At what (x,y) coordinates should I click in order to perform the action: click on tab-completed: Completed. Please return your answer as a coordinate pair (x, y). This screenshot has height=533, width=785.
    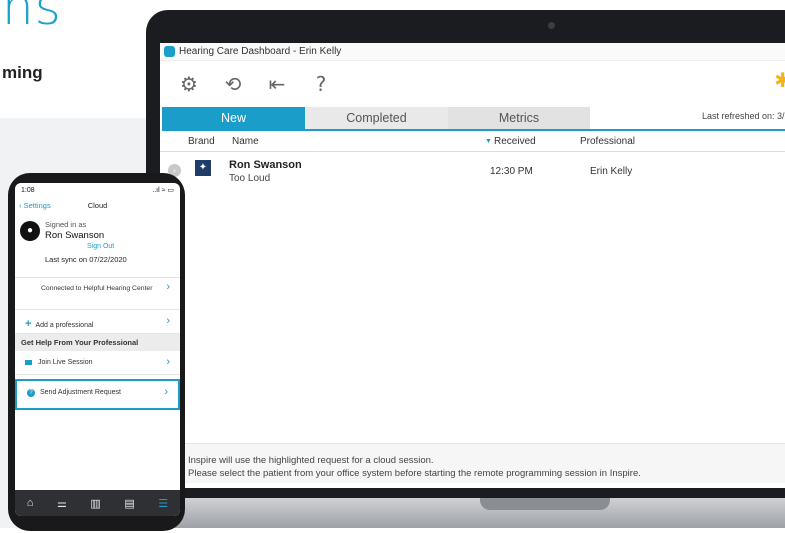
    Looking at the image, I should click on (376, 118).